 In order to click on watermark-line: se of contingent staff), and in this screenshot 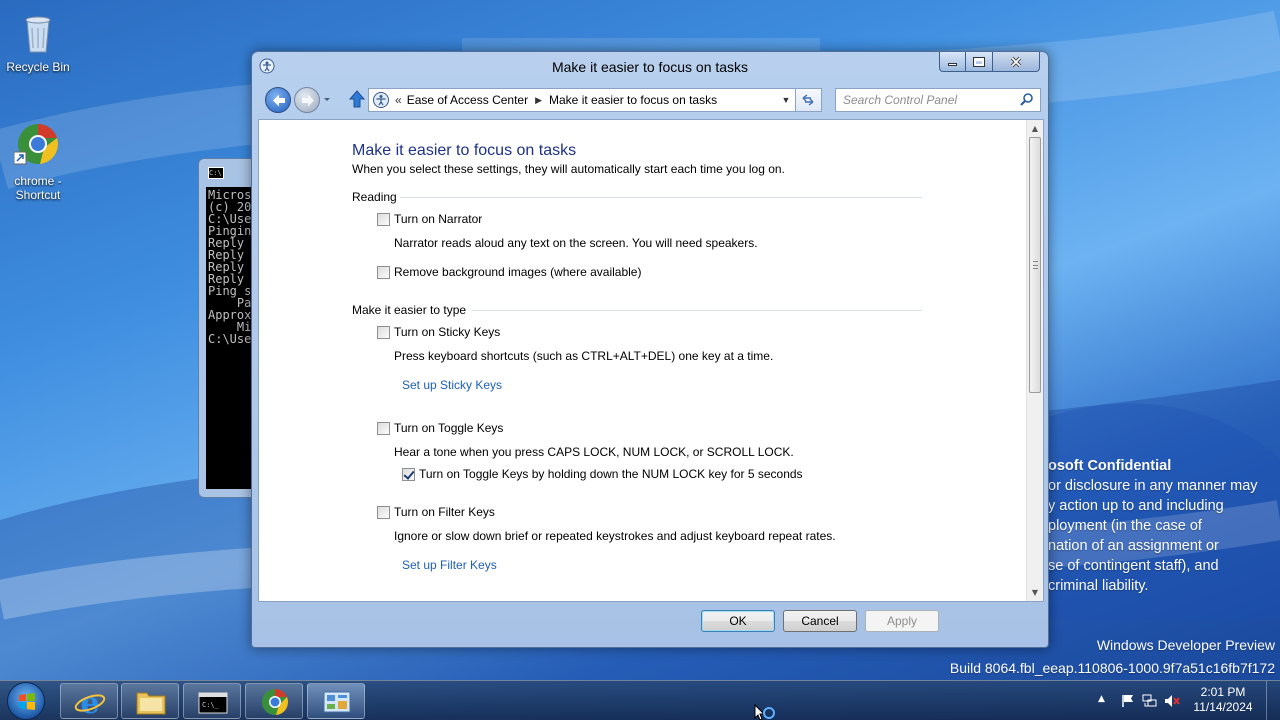, I will do `click(1133, 566)`.